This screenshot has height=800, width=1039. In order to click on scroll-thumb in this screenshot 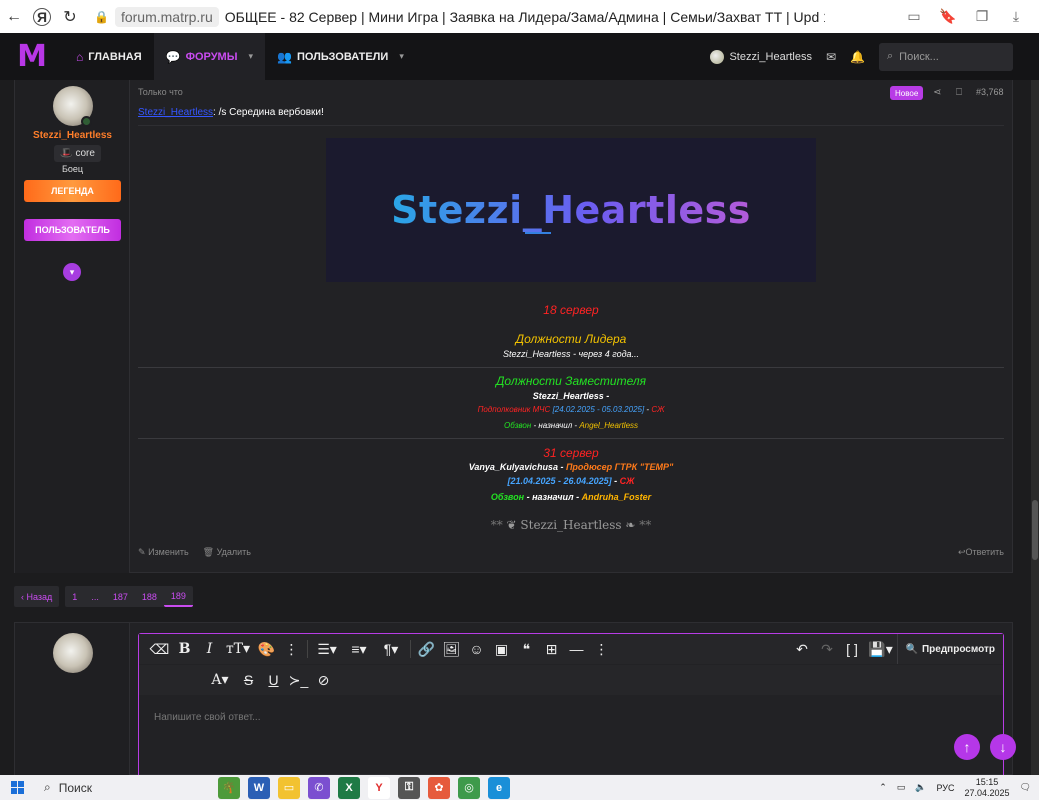, I will do `click(1035, 530)`.